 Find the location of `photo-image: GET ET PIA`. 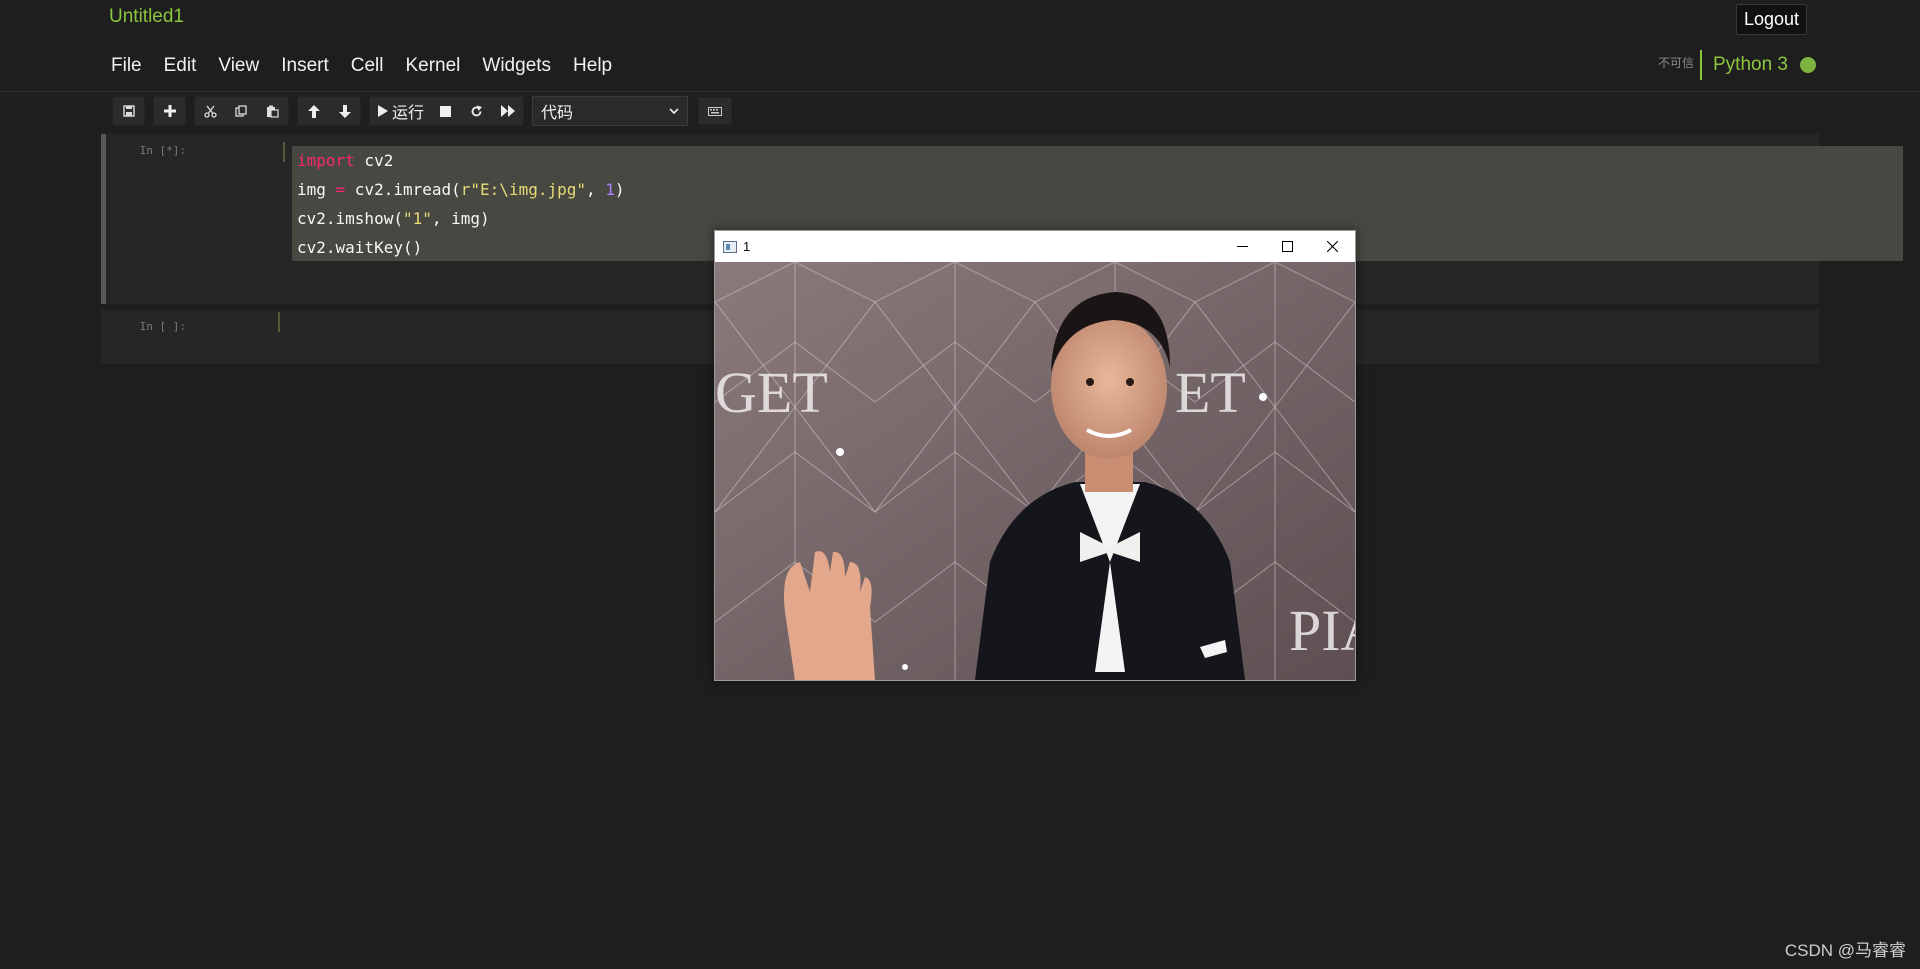

photo-image: GET ET PIA is located at coordinates (1035, 471).